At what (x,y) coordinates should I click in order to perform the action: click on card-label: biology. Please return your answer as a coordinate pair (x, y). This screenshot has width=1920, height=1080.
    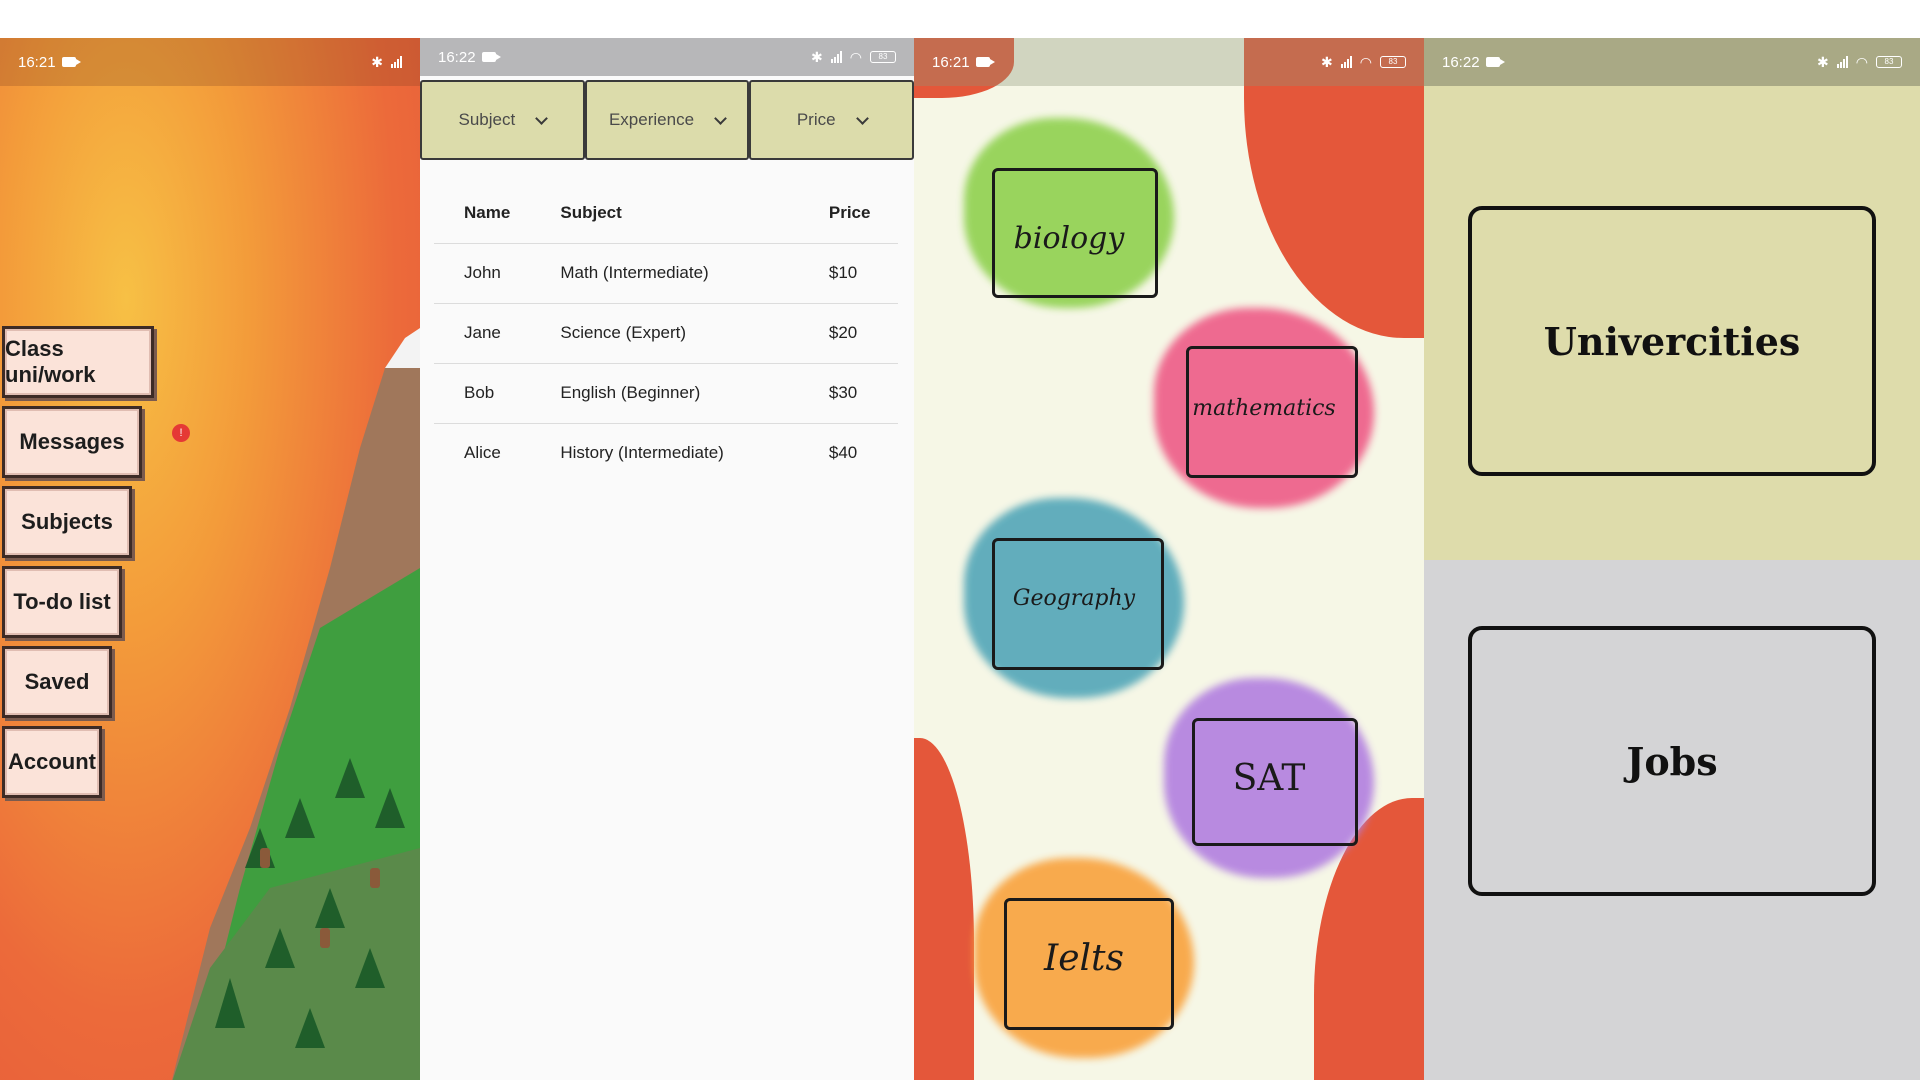
    Looking at the image, I should click on (1069, 238).